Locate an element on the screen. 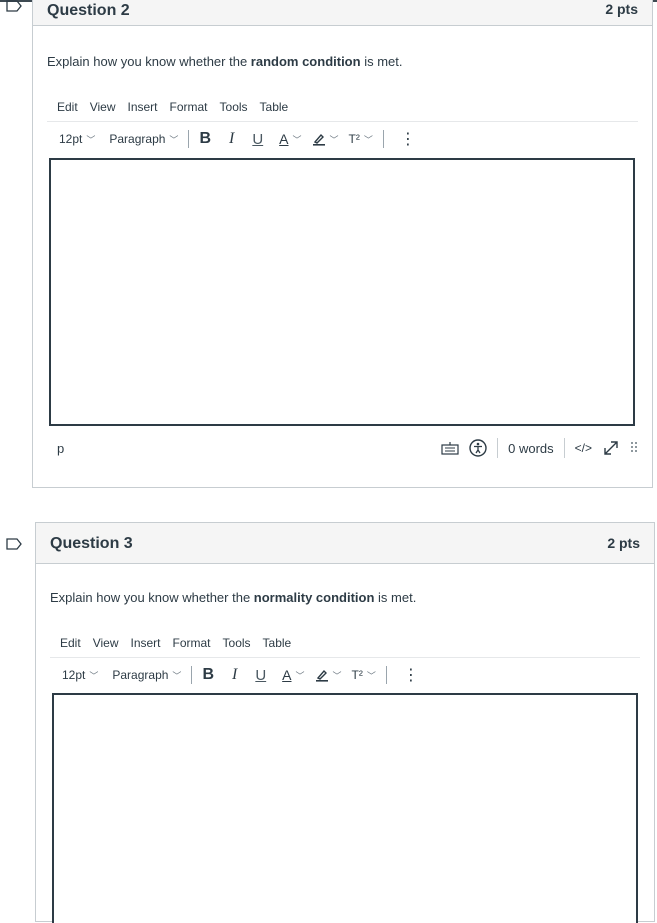 This screenshot has height=923, width=657. fullscreen-icon is located at coordinates (611, 448).